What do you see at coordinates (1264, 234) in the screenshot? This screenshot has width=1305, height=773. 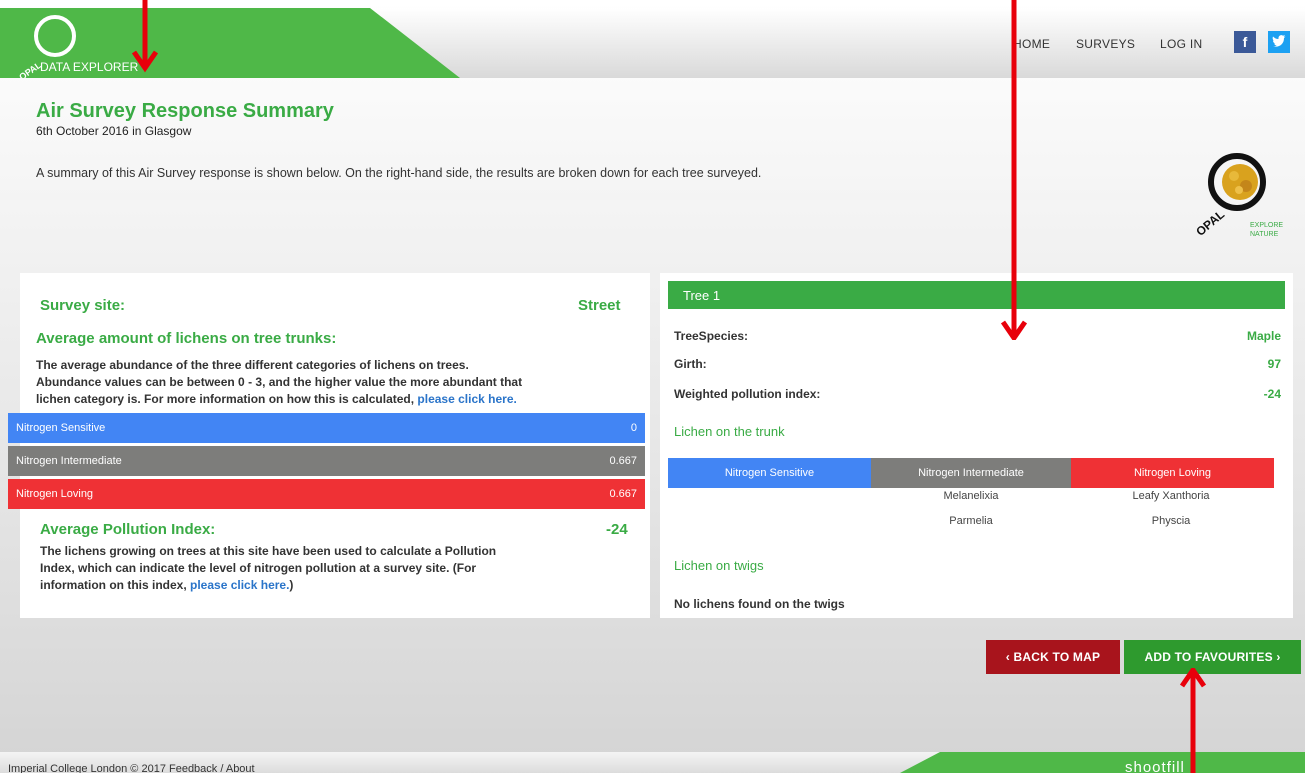 I see `badge-tagline-2: NATURE` at bounding box center [1264, 234].